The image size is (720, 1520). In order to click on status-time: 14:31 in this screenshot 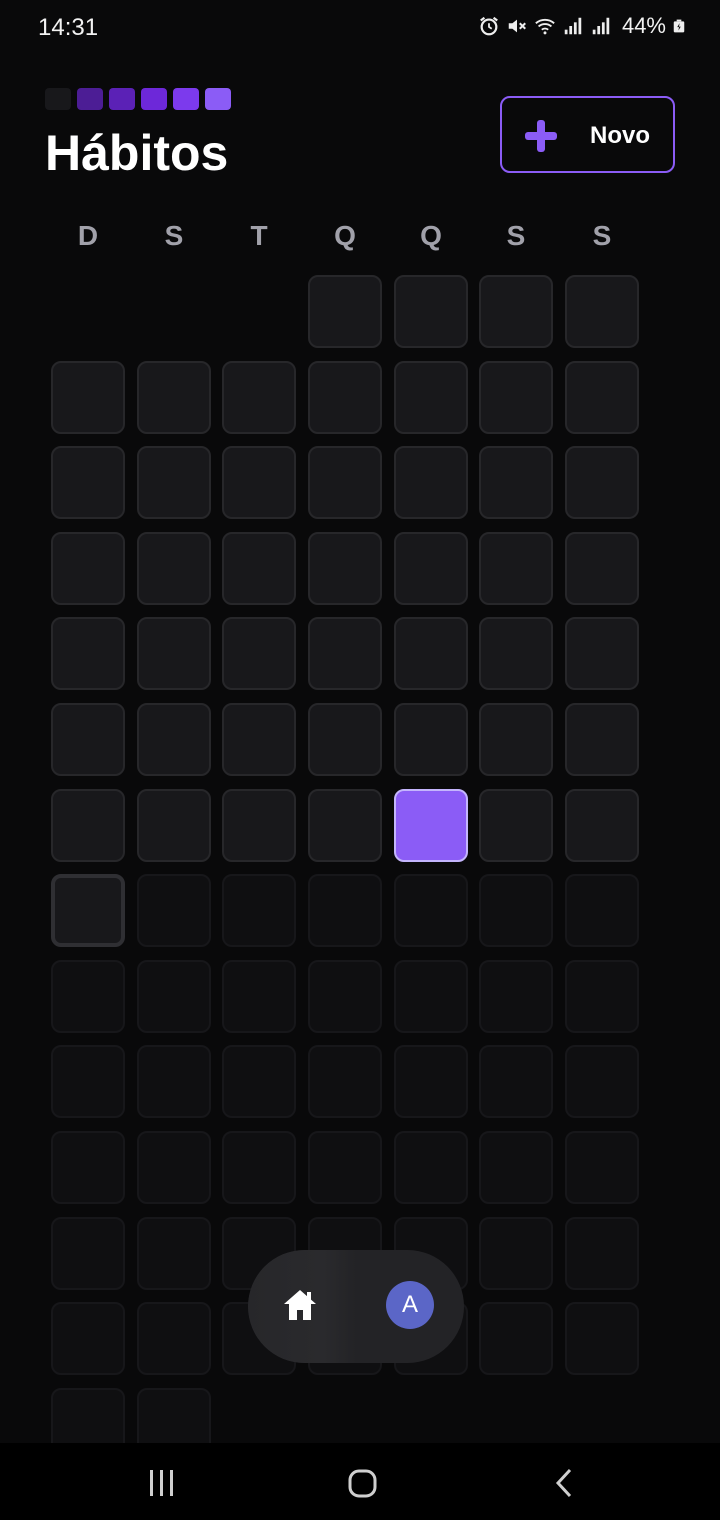, I will do `click(68, 27)`.